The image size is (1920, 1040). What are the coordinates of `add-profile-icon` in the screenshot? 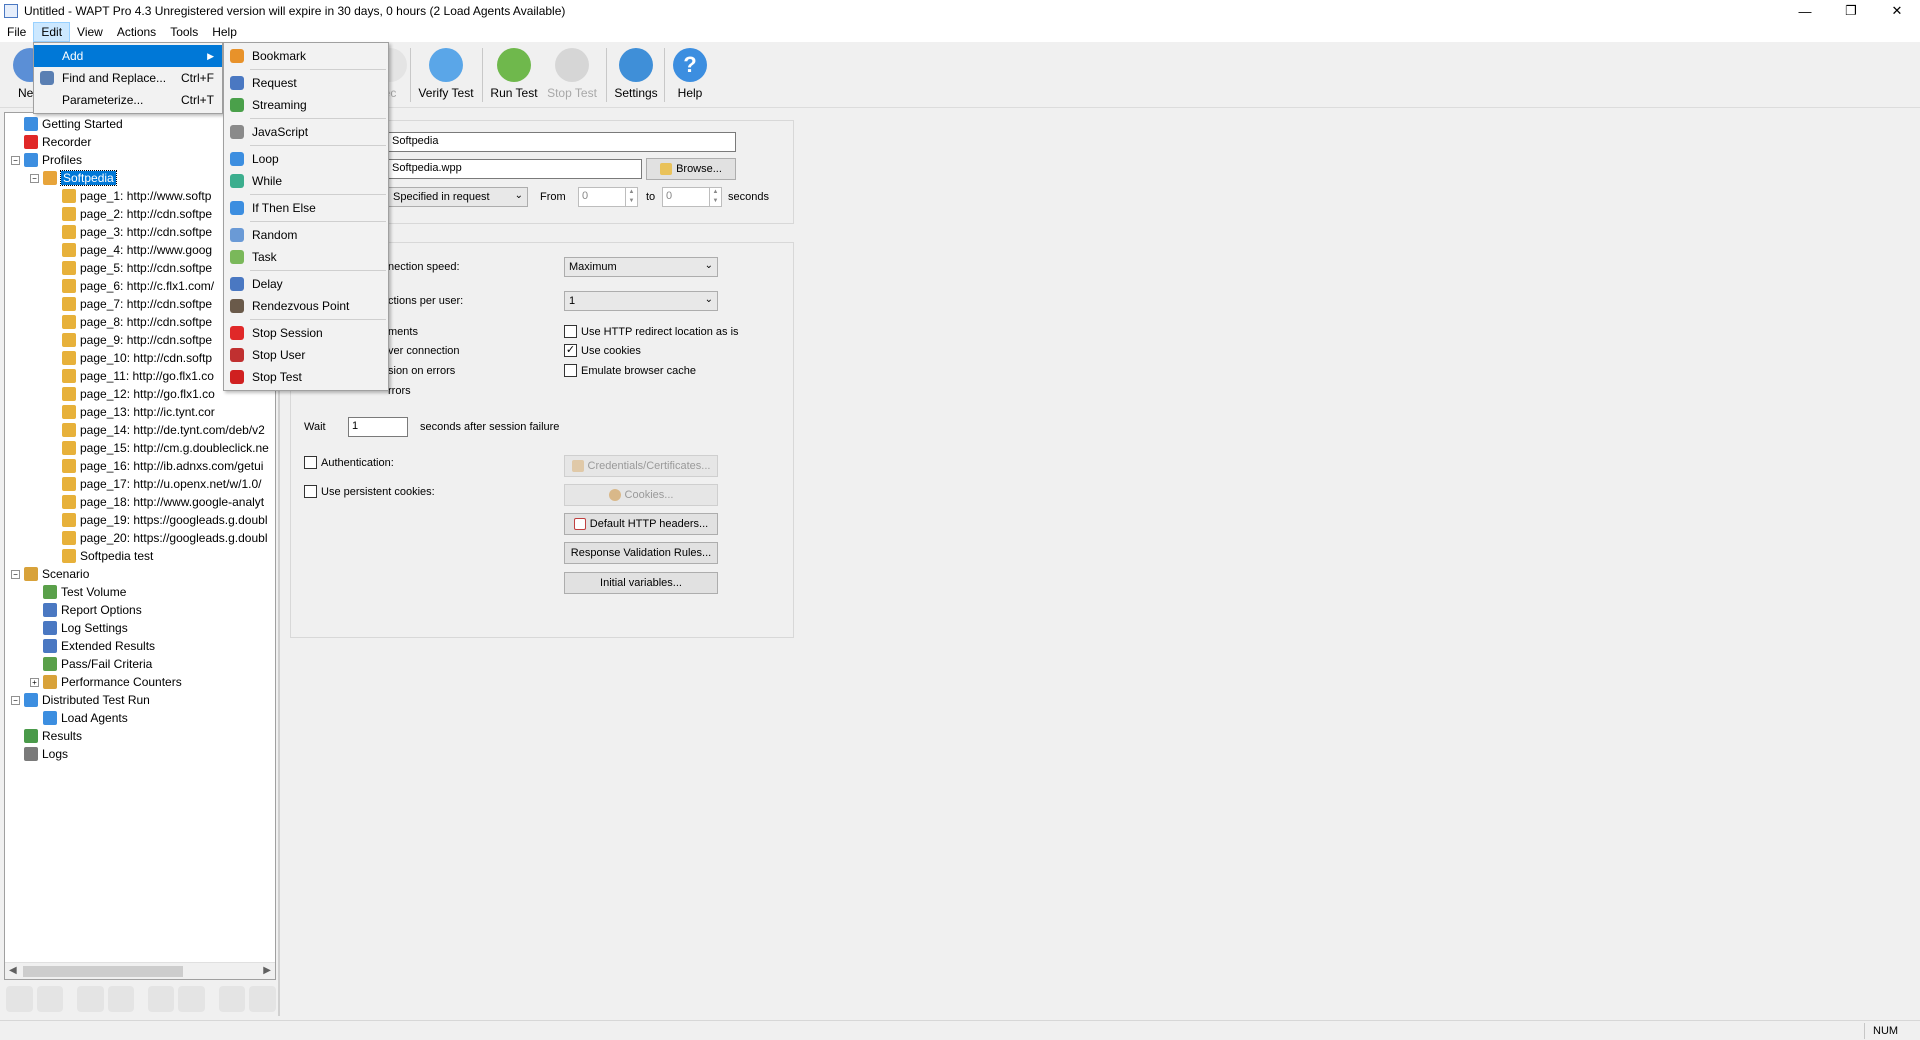 It's located at (19, 999).